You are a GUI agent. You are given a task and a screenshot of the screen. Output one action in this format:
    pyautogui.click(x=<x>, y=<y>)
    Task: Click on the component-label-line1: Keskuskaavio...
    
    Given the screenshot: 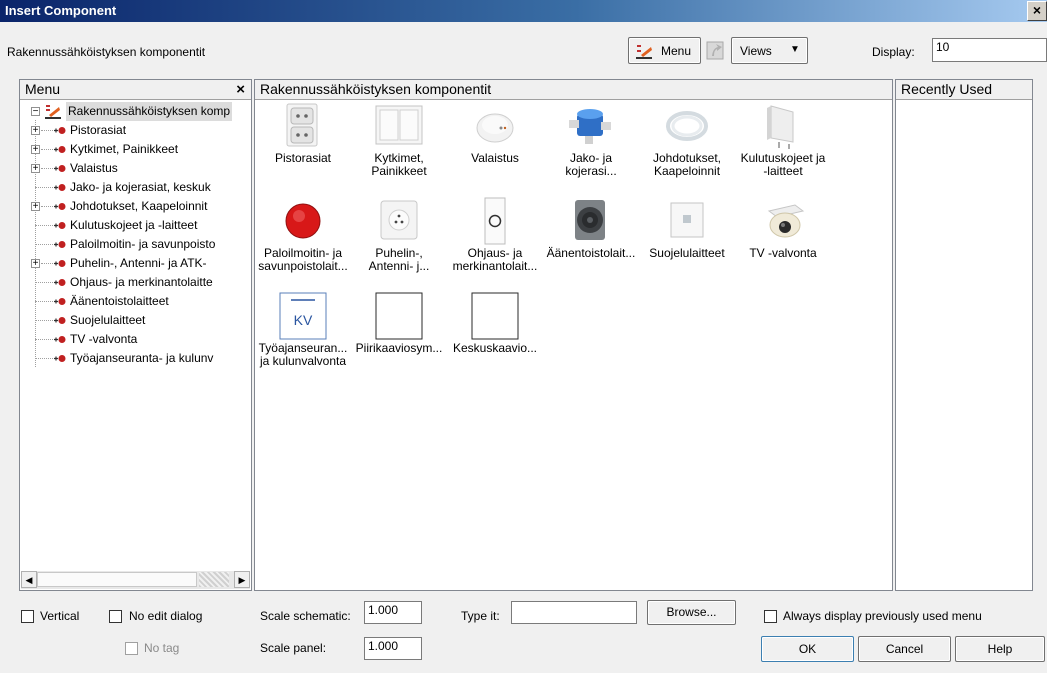 What is the action you would take?
    pyautogui.click(x=495, y=348)
    